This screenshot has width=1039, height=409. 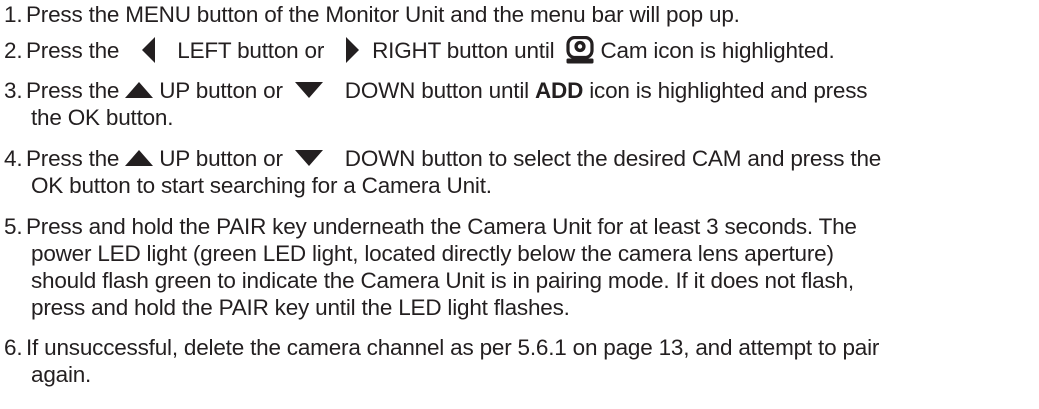 I want to click on right-triangle-icon, so click(x=353, y=50).